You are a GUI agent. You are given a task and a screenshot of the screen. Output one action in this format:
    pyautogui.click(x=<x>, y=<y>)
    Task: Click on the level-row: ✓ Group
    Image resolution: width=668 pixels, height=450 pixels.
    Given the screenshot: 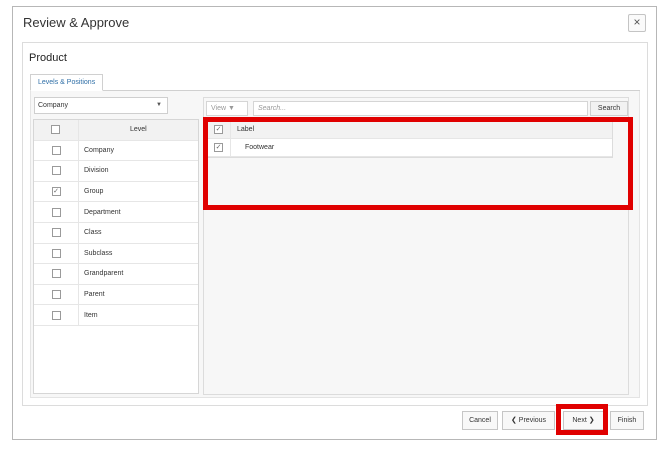 What is the action you would take?
    pyautogui.click(x=116, y=192)
    